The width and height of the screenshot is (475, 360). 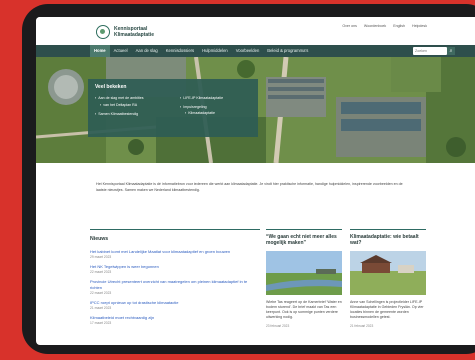 I want to click on quick-link-samen: Samen Klimaatbestendig, so click(x=116, y=114).